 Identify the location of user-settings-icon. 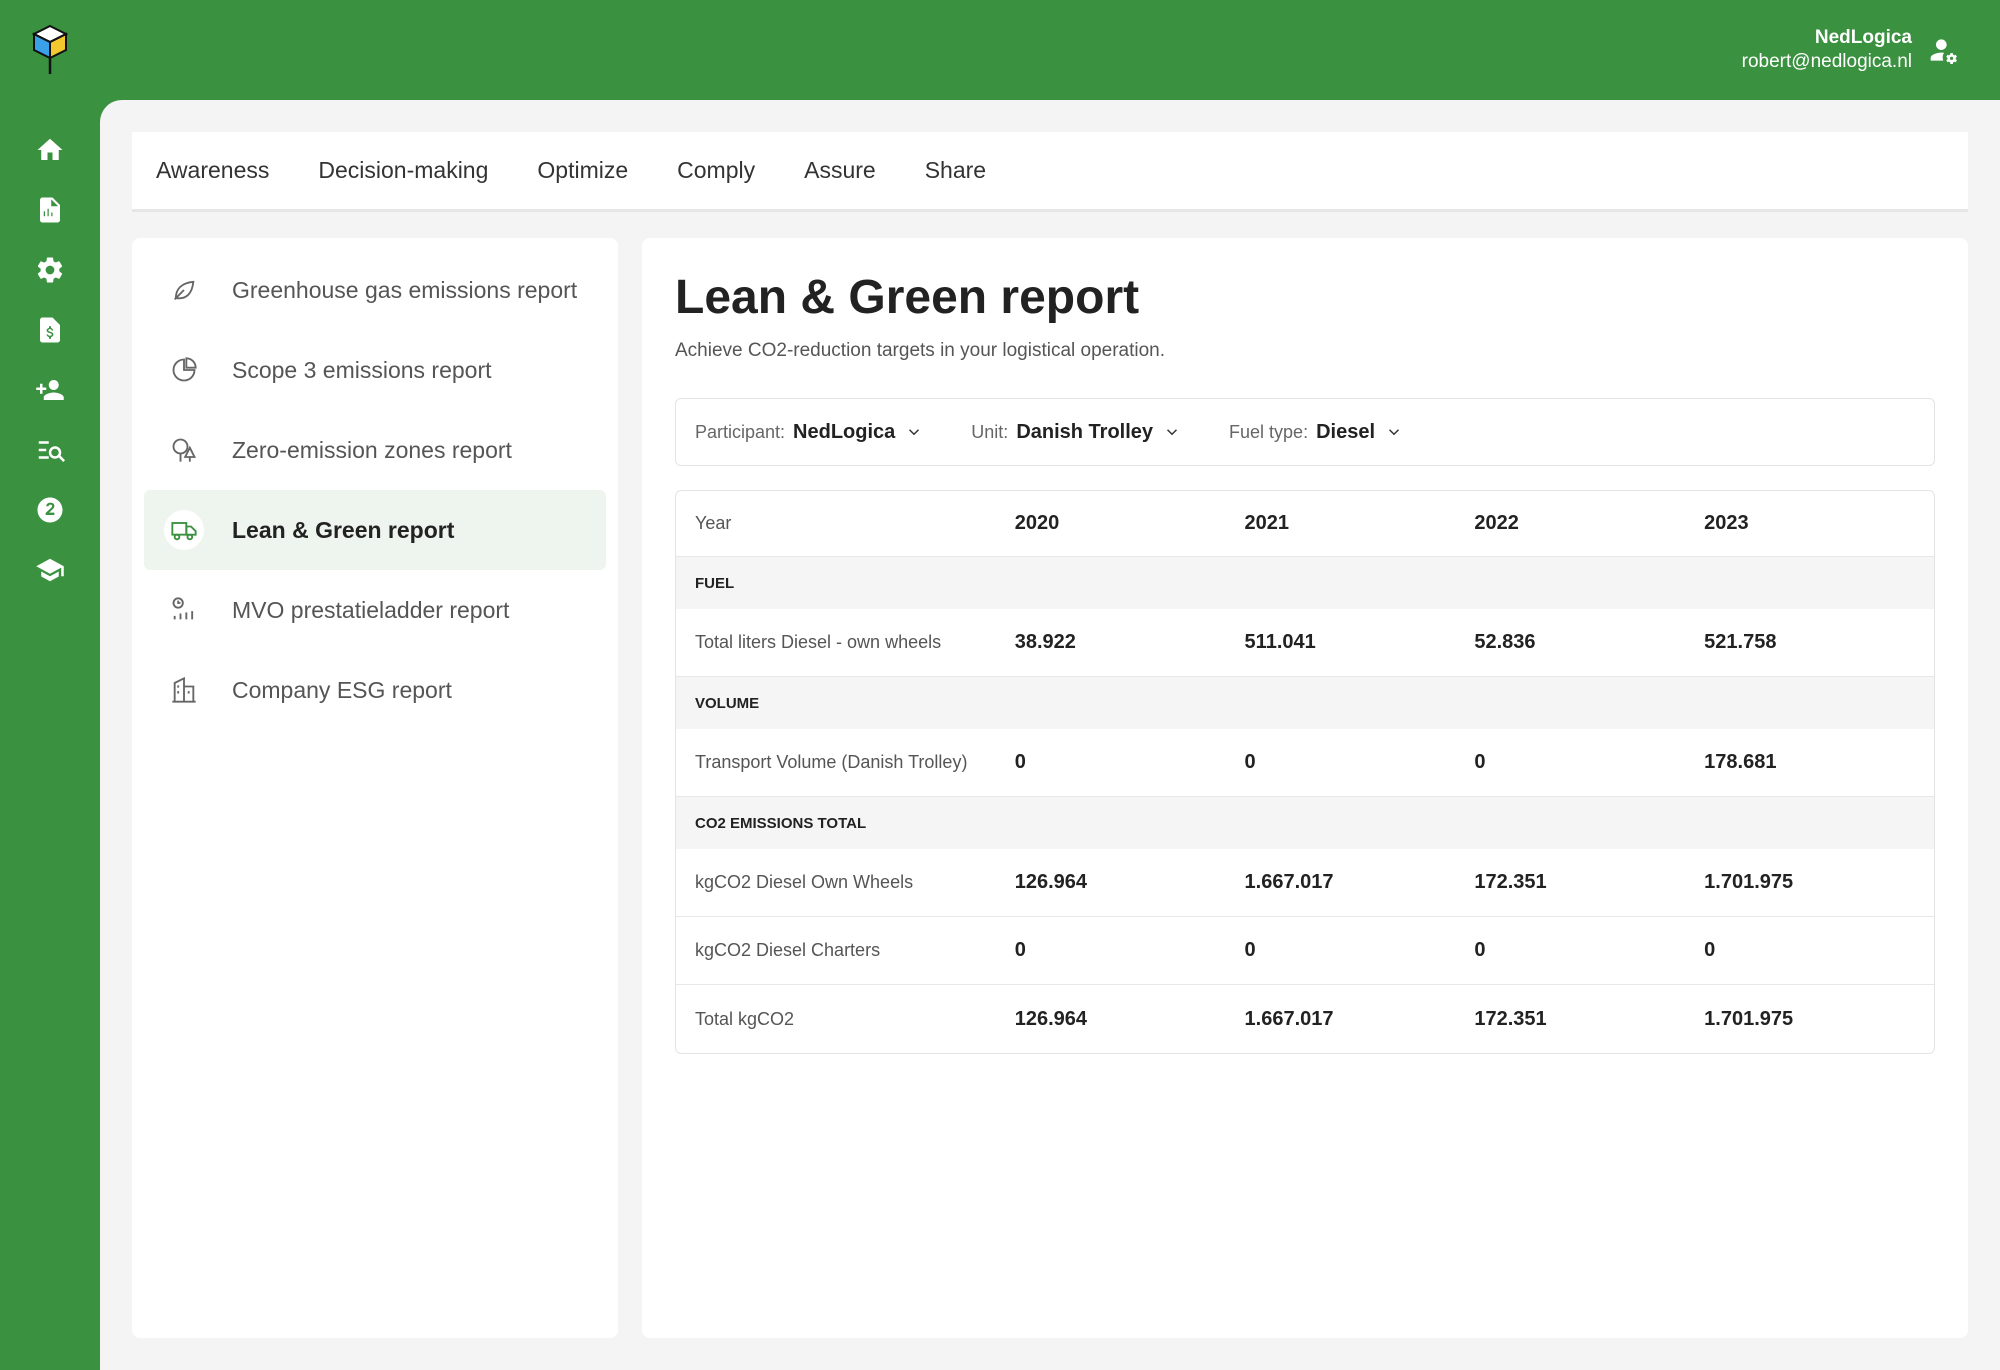
(1944, 50).